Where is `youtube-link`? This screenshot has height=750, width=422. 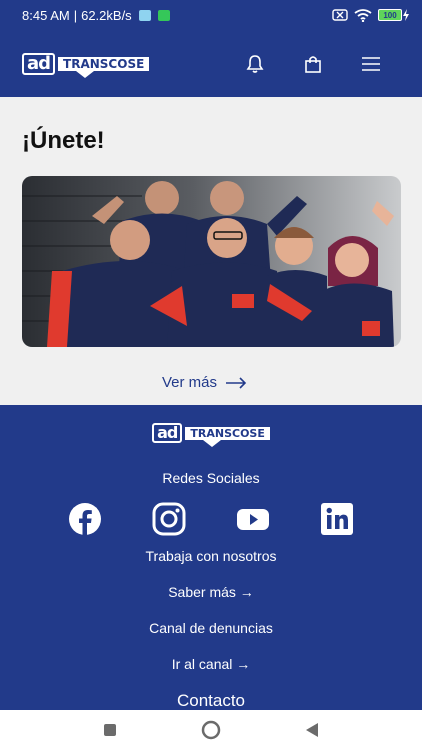
youtube-link is located at coordinates (253, 519).